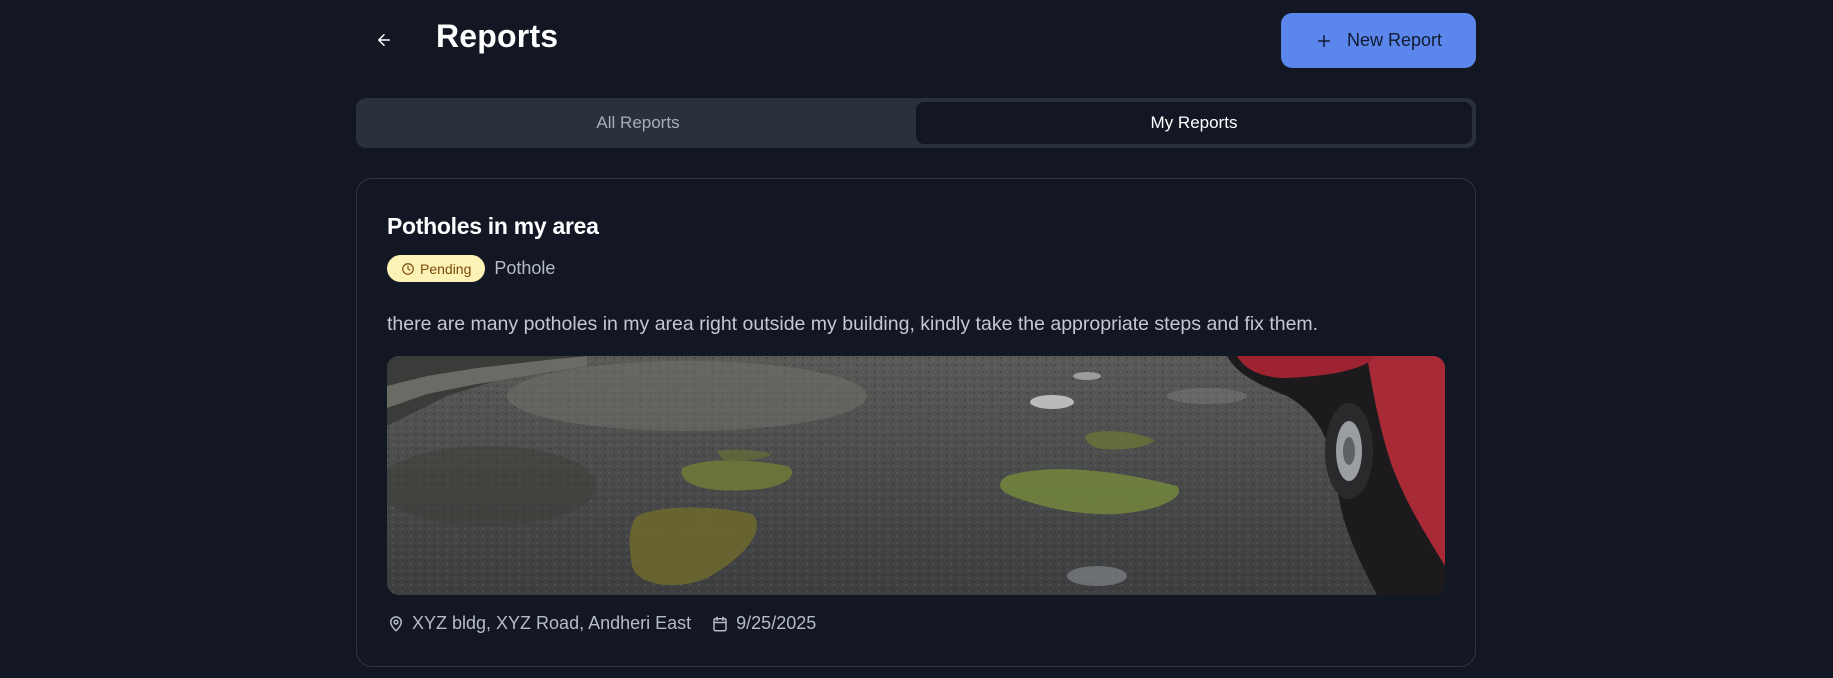  I want to click on report-meta: Pending Pothole, so click(471, 268).